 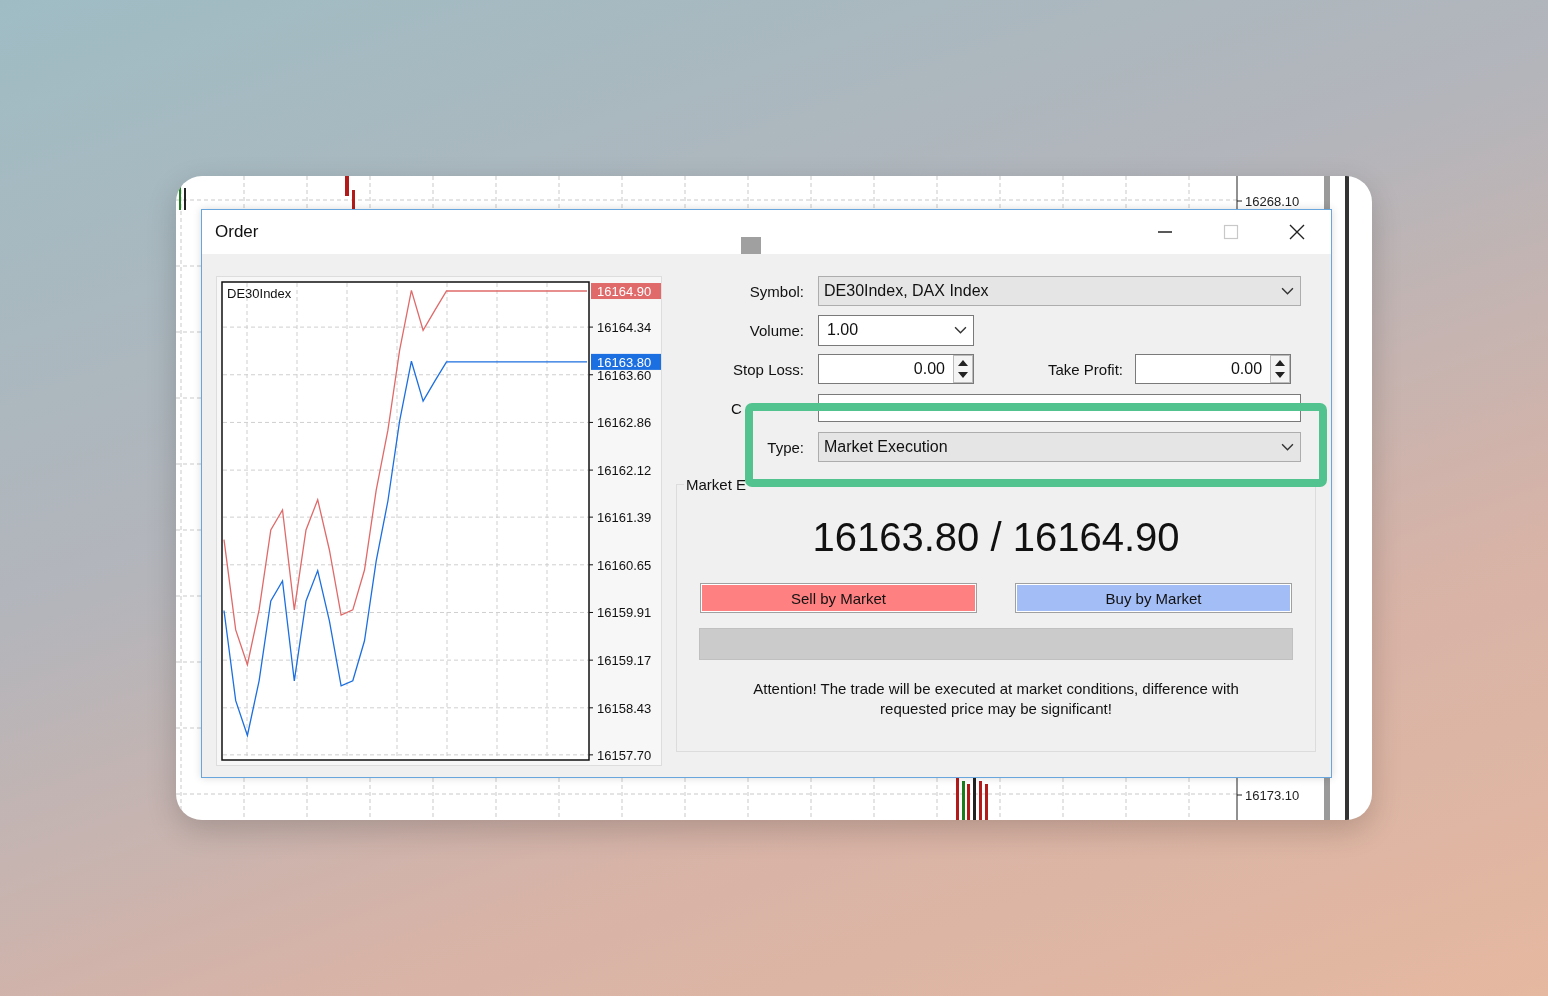 What do you see at coordinates (1059, 447) in the screenshot?
I see `dropdown: Market Execution` at bounding box center [1059, 447].